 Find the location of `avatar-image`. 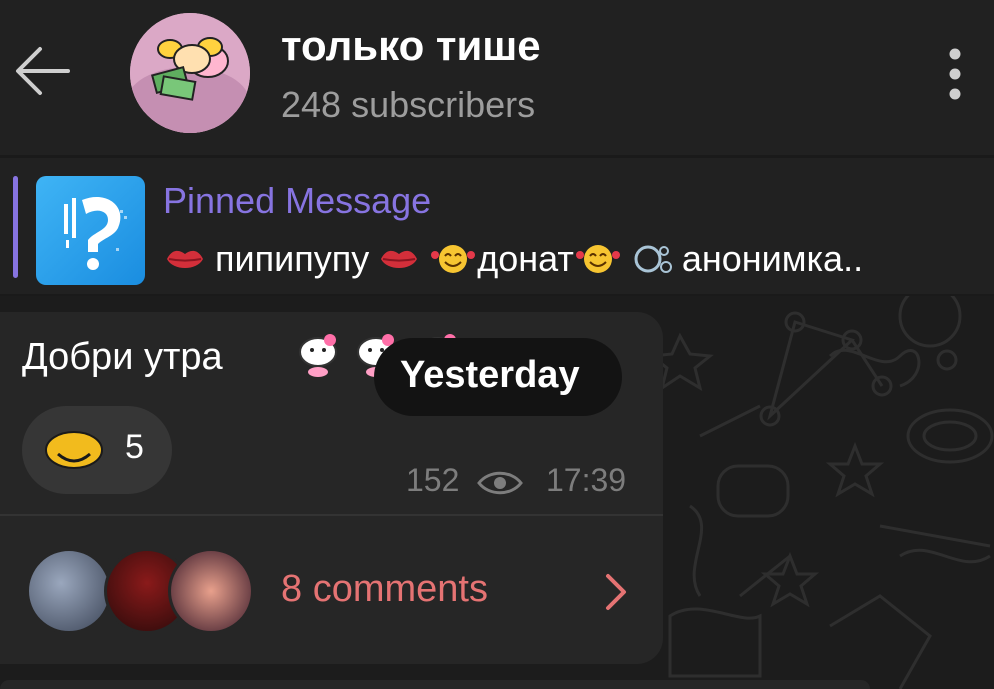

avatar-image is located at coordinates (190, 73).